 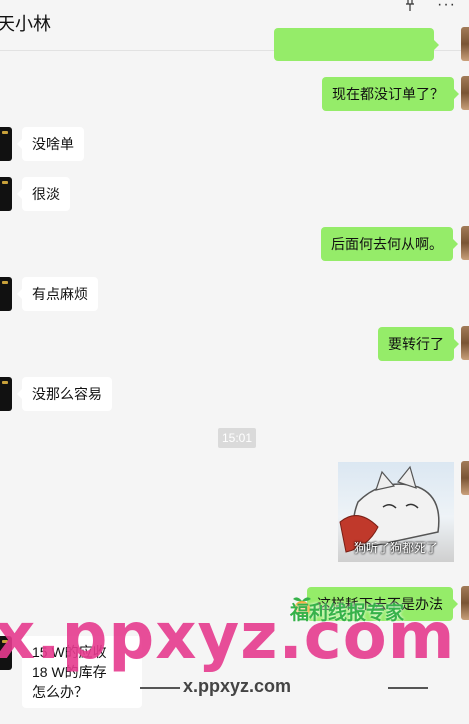 What do you see at coordinates (43, 194) in the screenshot?
I see `message-bubble-incoming: 很淡` at bounding box center [43, 194].